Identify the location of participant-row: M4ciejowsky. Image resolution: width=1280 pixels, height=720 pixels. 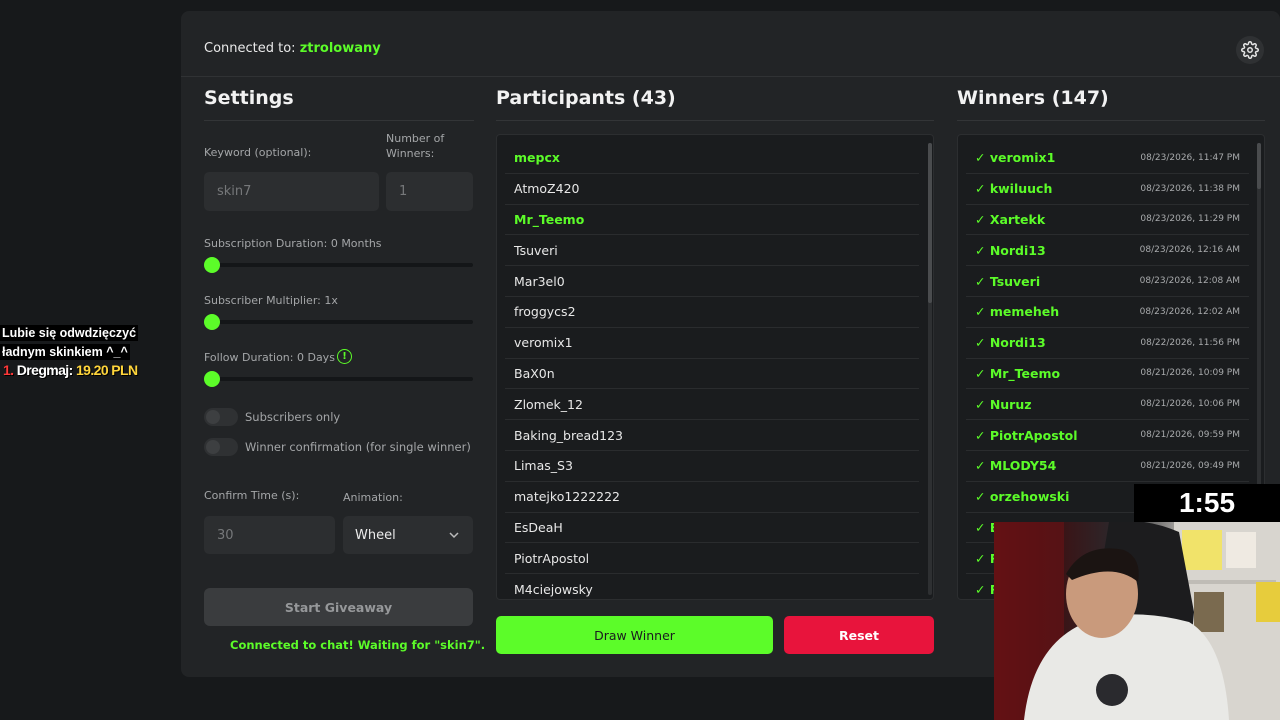
(712, 586).